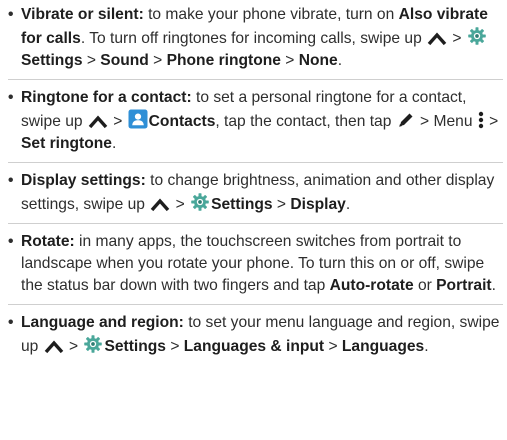 Image resolution: width=507 pixels, height=440 pixels. Describe the element at coordinates (371, 285) in the screenshot. I see `item-bold: Auto-rotate` at that location.